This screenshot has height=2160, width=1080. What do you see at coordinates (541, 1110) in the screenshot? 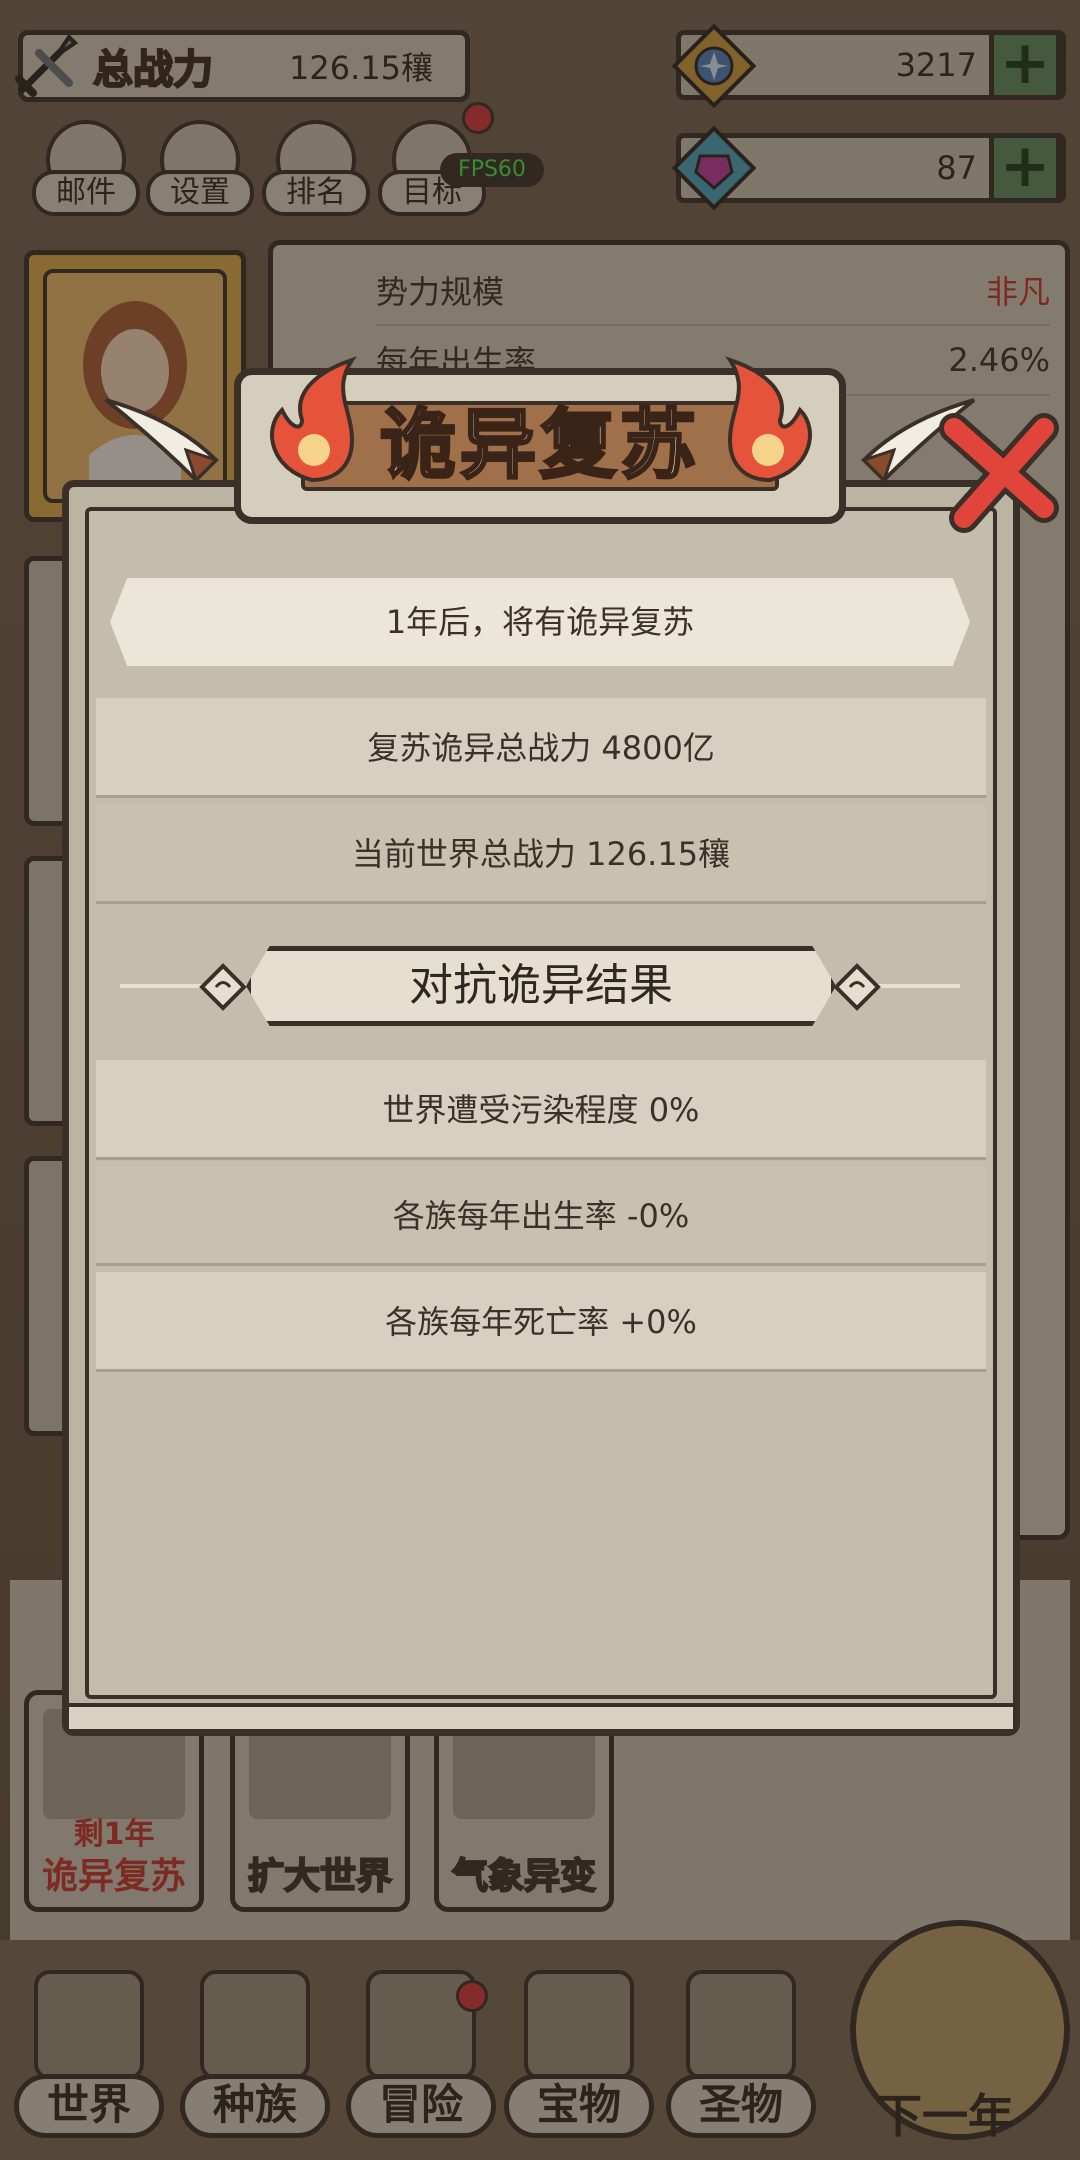
I see `pollution-row: 世界遭受污染程度 0%` at bounding box center [541, 1110].